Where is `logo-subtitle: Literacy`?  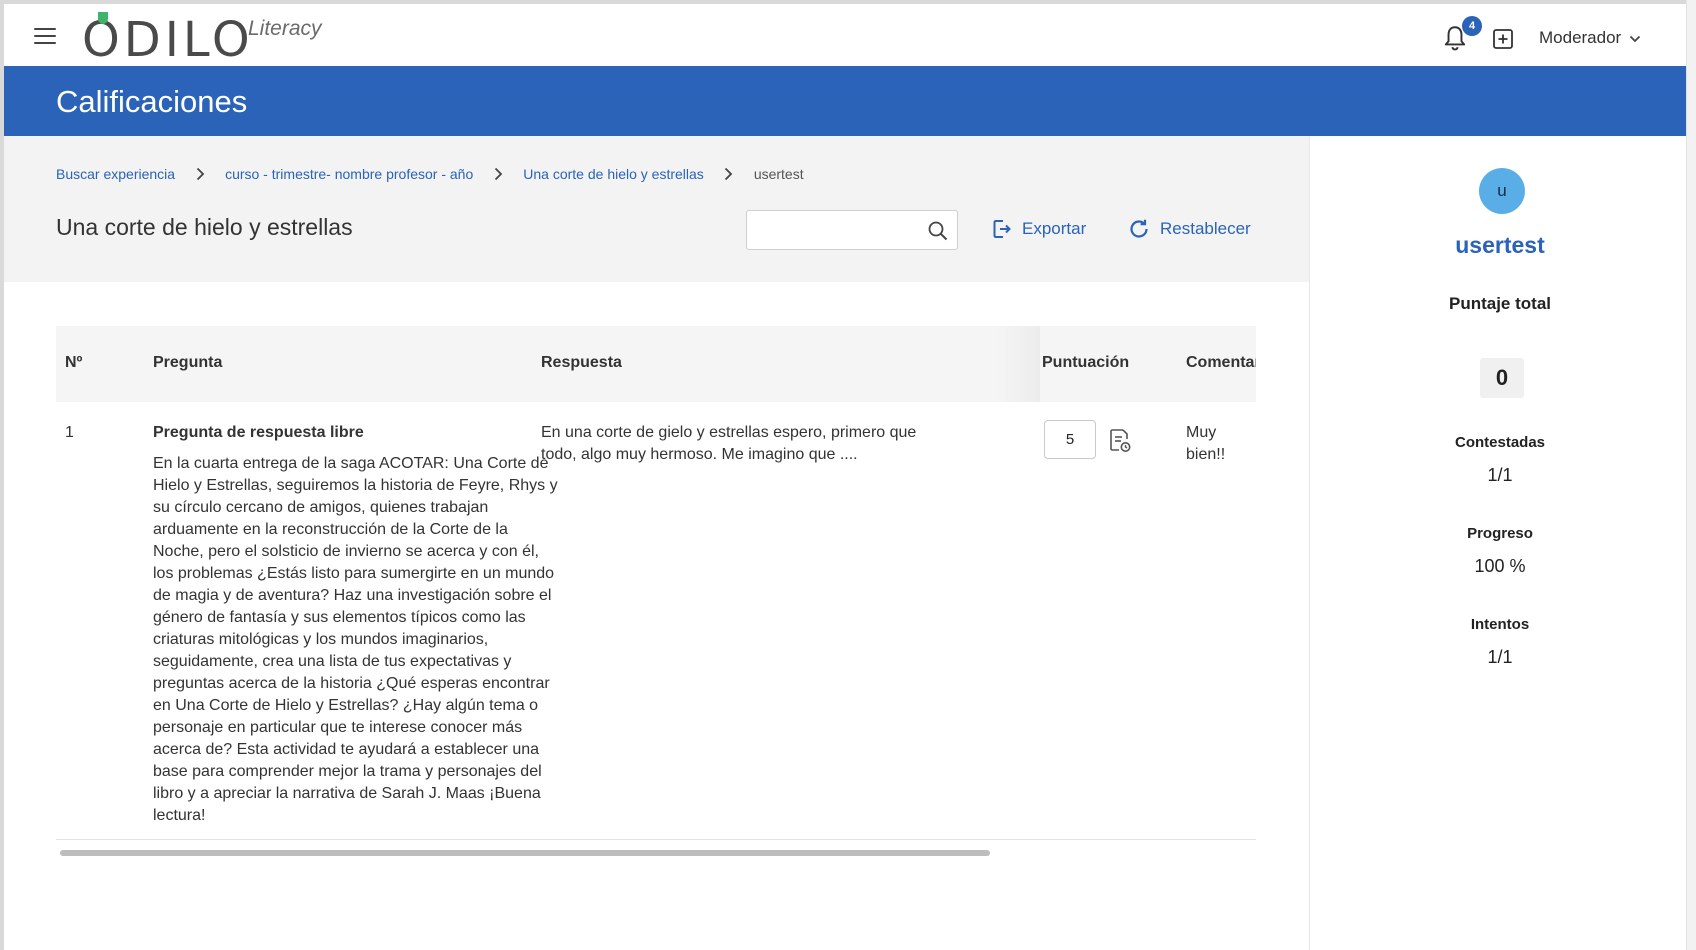 logo-subtitle: Literacy is located at coordinates (285, 28).